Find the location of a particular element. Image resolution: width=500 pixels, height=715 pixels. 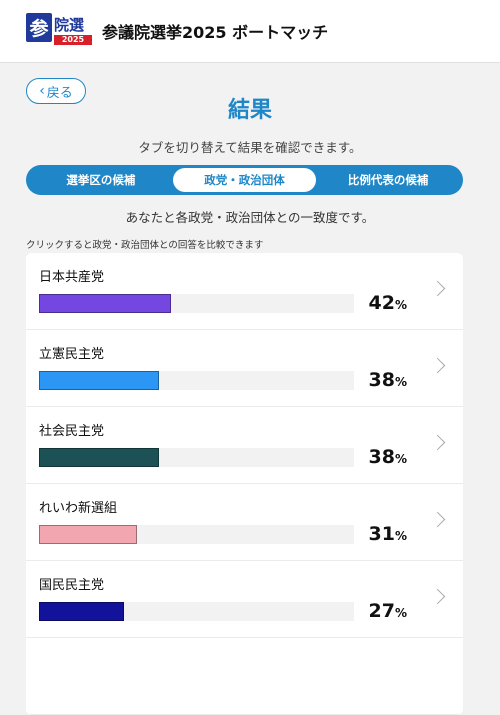

result-row-partial is located at coordinates (244, 676).